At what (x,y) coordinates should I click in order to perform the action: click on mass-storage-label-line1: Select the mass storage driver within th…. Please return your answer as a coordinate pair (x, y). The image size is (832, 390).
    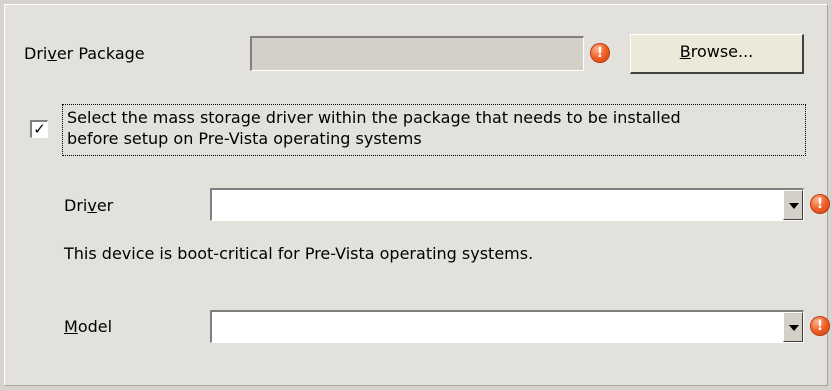
    Looking at the image, I should click on (374, 117).